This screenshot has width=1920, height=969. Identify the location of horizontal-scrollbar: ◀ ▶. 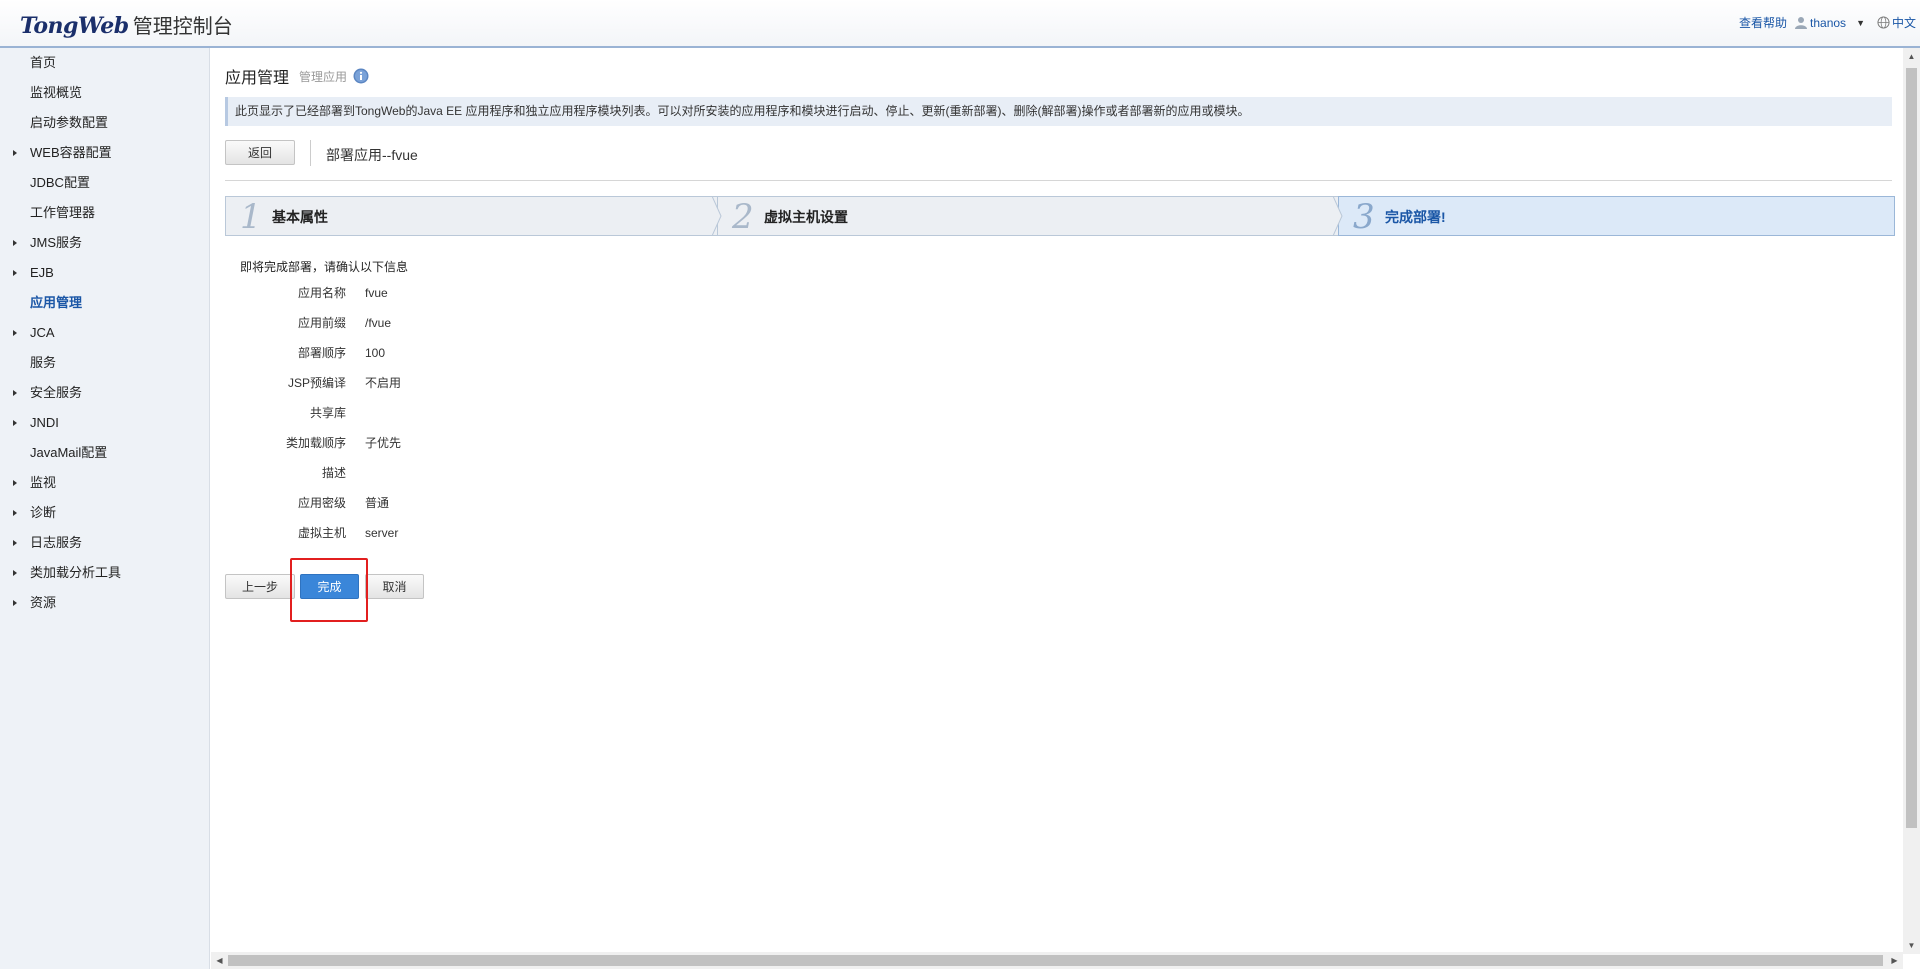
(1057, 960).